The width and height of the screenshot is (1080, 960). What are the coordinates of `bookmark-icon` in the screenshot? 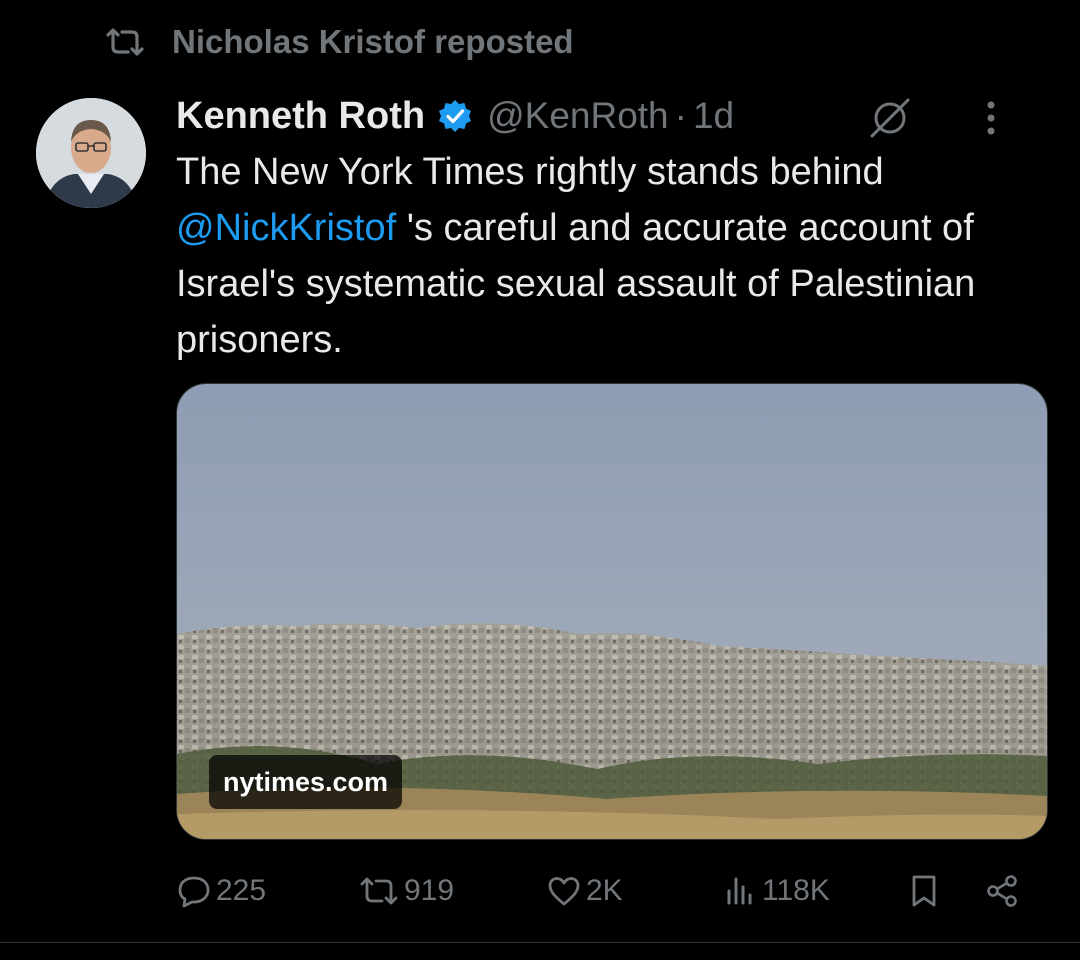 It's located at (924, 891).